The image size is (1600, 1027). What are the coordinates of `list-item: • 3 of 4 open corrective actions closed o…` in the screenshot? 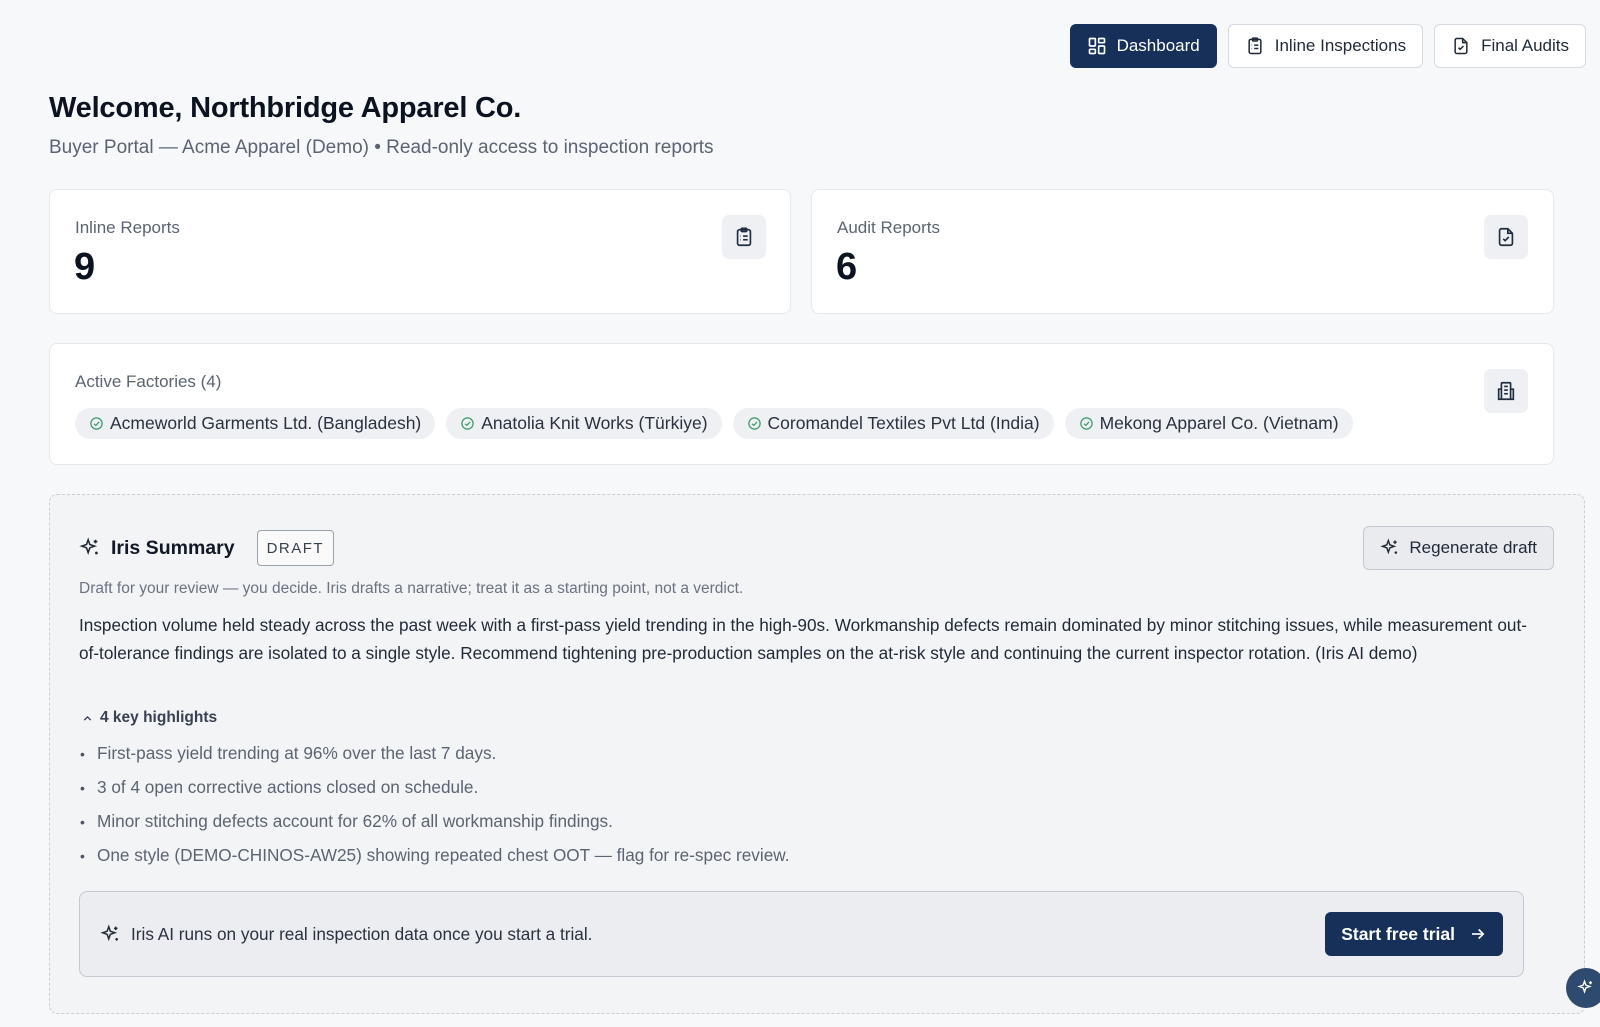 It's located at (279, 787).